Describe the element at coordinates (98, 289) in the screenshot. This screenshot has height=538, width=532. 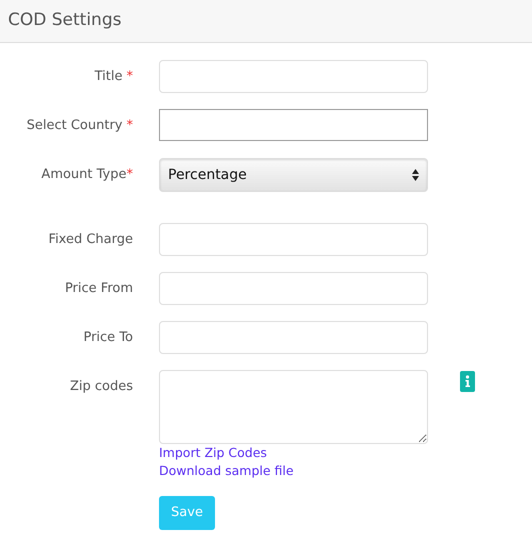
I see `field-label: Price From` at that location.